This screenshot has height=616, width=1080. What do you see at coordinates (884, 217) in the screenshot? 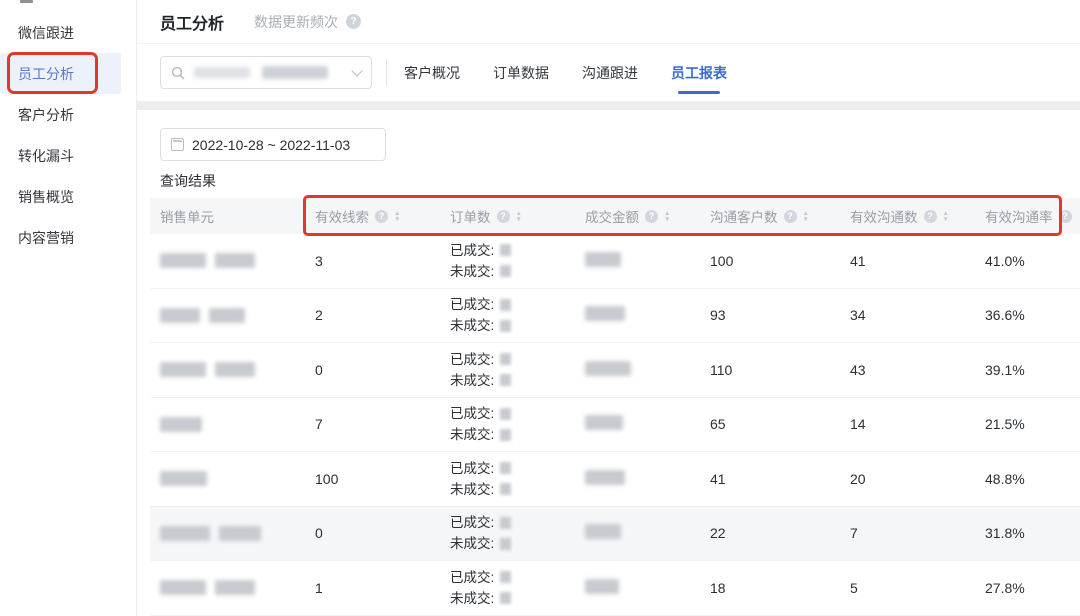
I see `column-label: 有效沟通数` at bounding box center [884, 217].